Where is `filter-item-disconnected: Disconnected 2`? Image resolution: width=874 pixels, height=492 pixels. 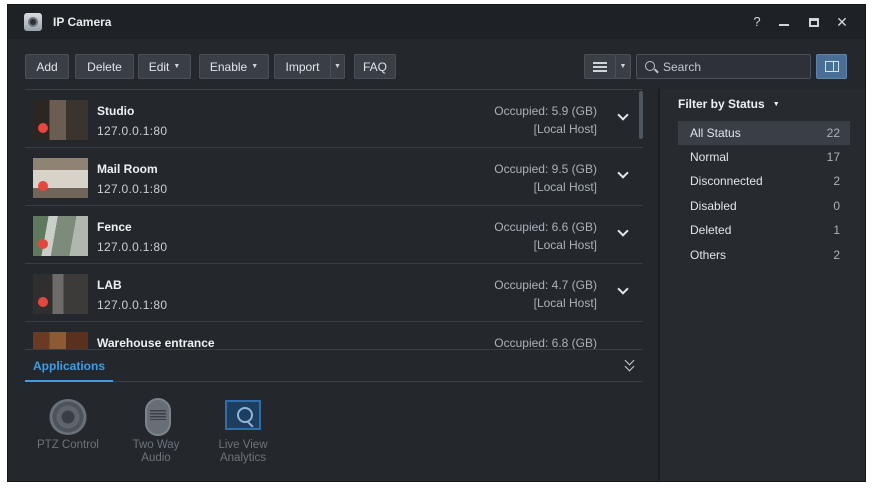 filter-item-disconnected: Disconnected 2 is located at coordinates (764, 181).